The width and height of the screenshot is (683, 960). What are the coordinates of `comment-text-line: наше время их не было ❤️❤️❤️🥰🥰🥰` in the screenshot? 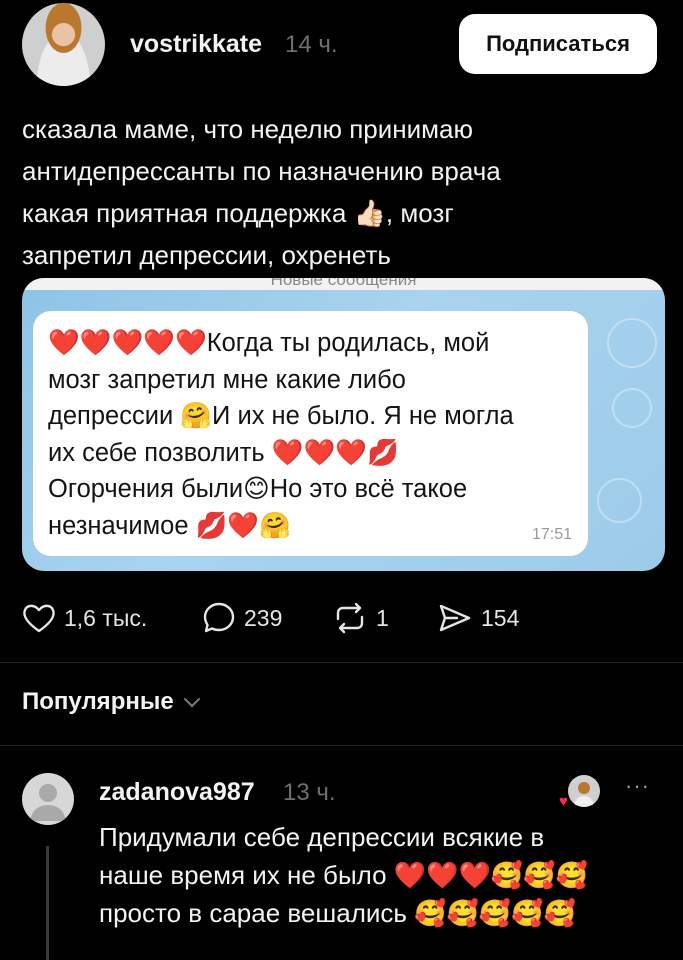 It's located at (344, 875).